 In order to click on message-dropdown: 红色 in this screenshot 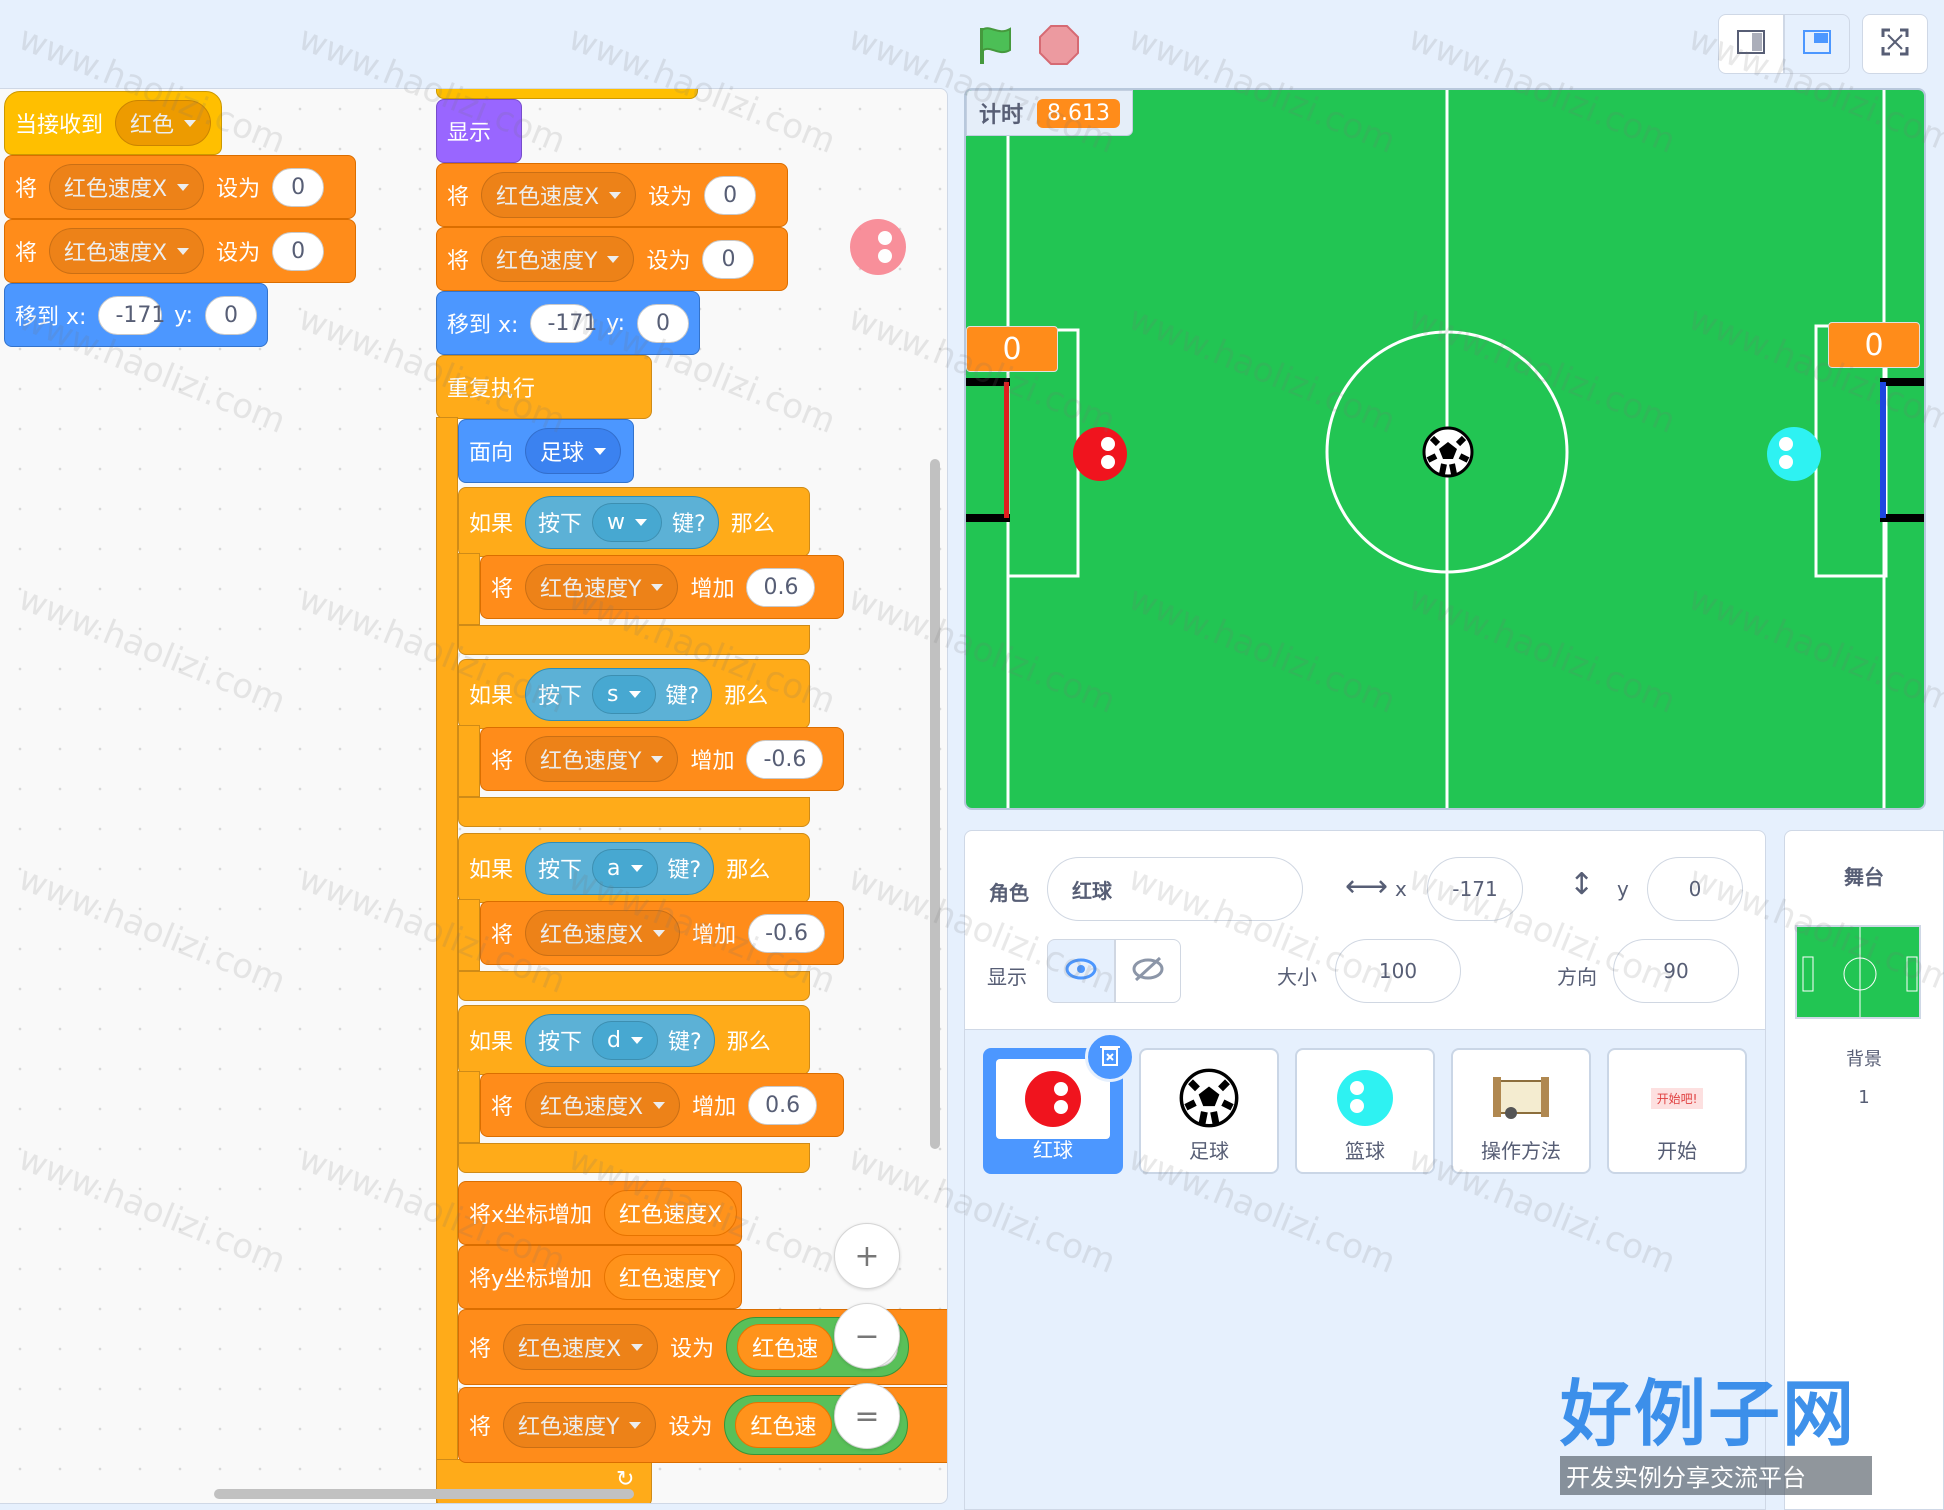, I will do `click(163, 123)`.